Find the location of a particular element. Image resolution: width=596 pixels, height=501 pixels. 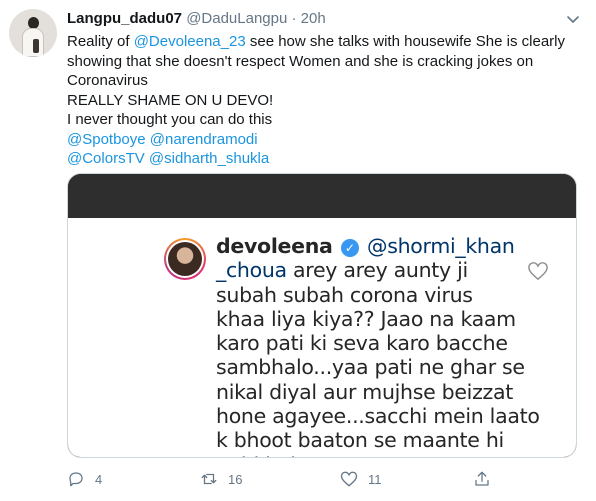

comment-line: nahi hai is located at coordinates (381, 455).